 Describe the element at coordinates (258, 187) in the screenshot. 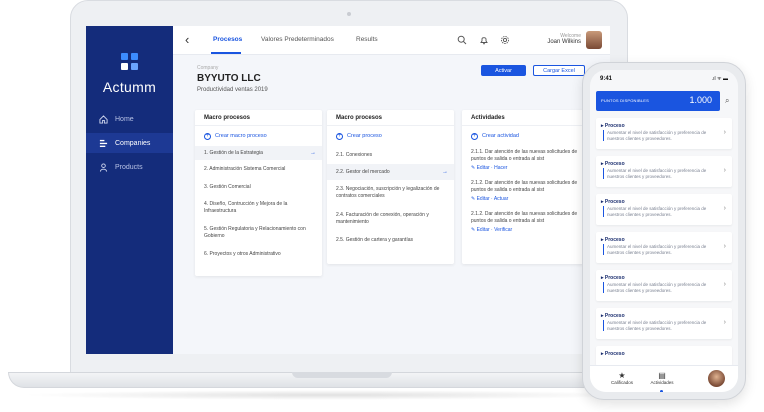

I see `list-item: 3. Gestión Comercial` at that location.